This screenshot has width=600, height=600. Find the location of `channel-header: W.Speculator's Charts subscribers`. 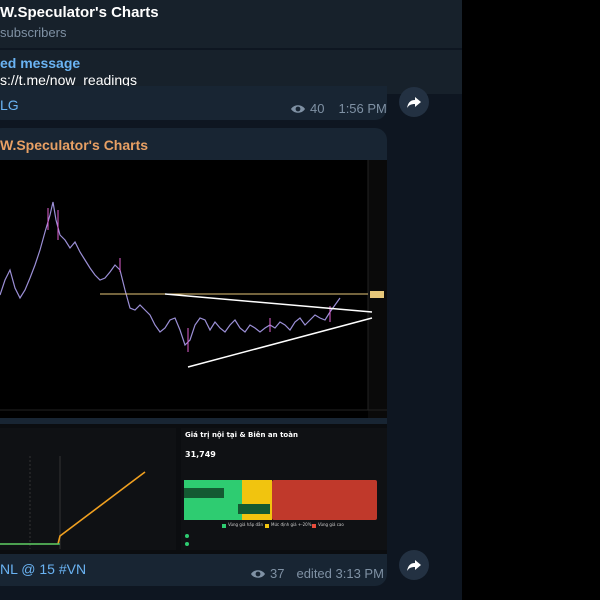

channel-header: W.Speculator's Charts subscribers is located at coordinates (231, 24).